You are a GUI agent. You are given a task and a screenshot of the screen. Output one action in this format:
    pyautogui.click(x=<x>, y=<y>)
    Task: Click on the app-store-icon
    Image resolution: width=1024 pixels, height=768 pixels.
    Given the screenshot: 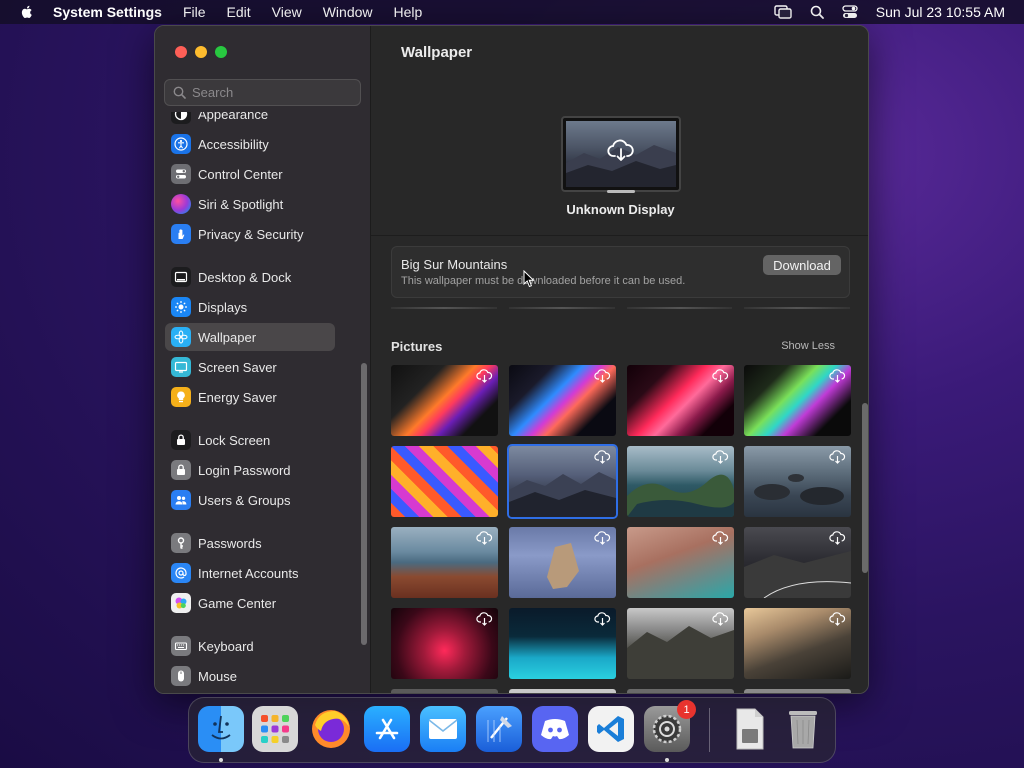 What is the action you would take?
    pyautogui.click(x=387, y=729)
    